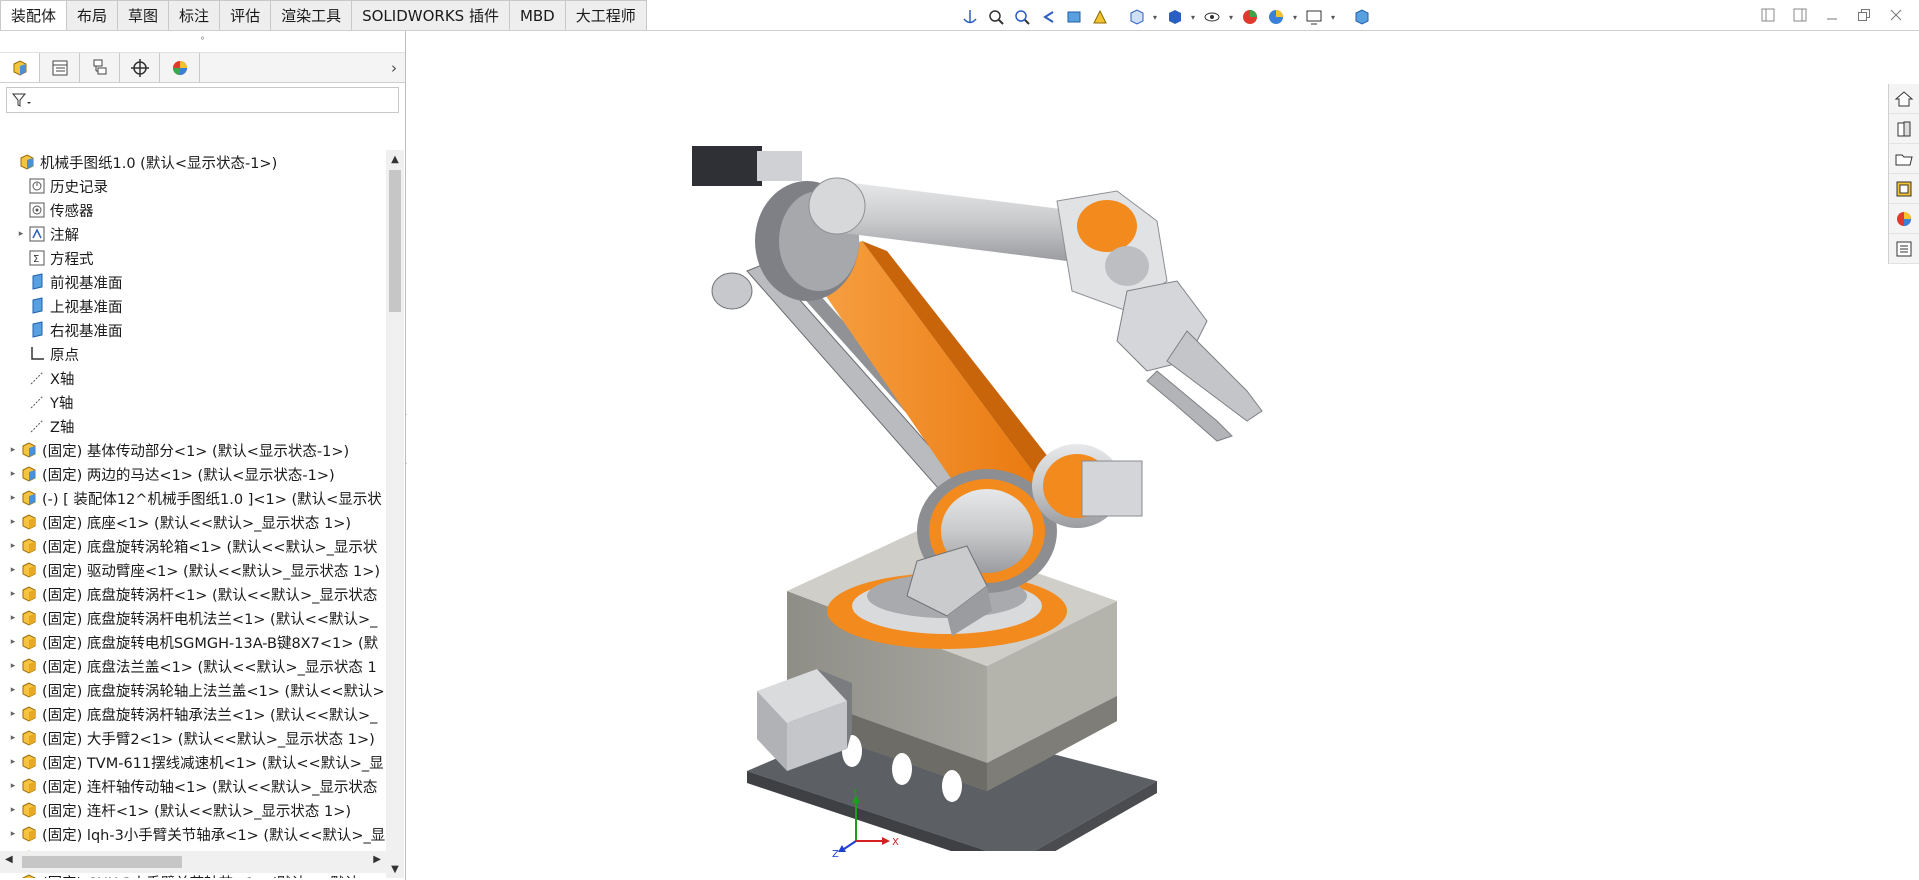  I want to click on tree-item: ▸ (固定) 底盘旋转涡轮轴上法兰盖<1> (默认<<默认>, so click(193, 690).